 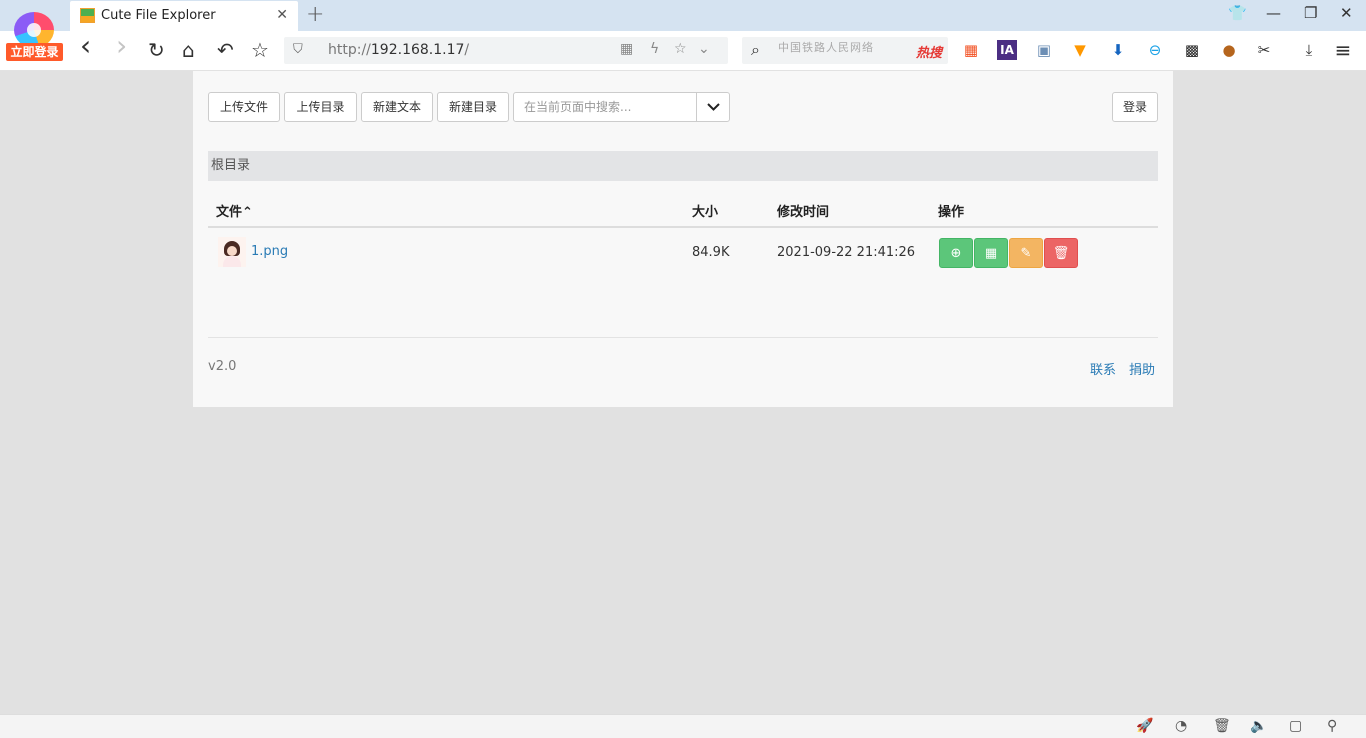 What do you see at coordinates (1273, 13) in the screenshot?
I see `minimize-icon: —` at bounding box center [1273, 13].